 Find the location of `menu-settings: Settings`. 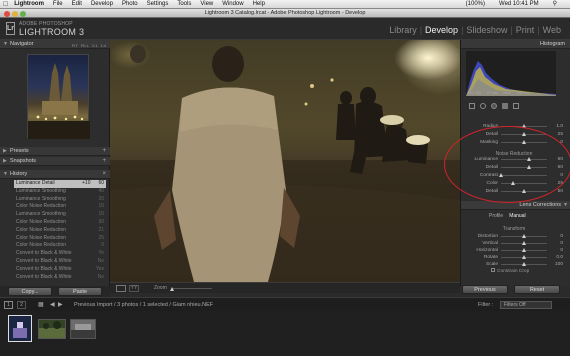

menu-settings: Settings is located at coordinates (158, 4).